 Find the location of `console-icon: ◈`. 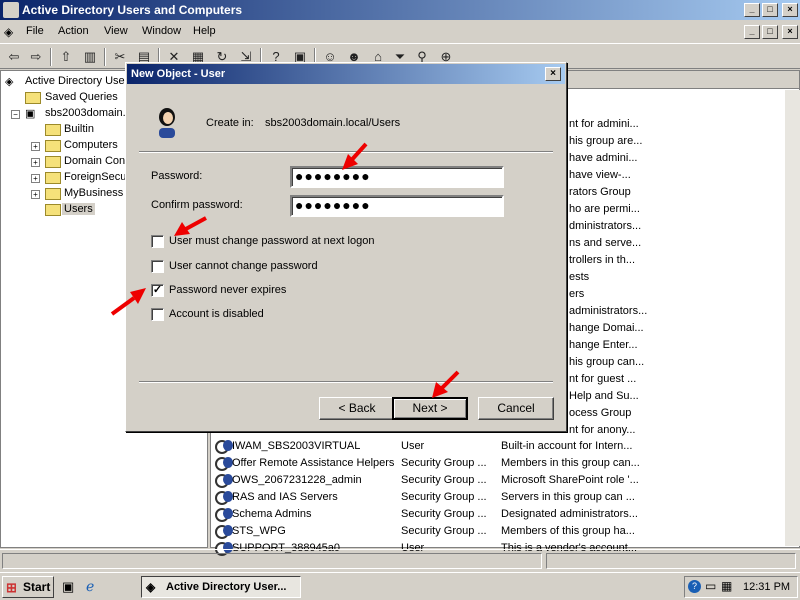

console-icon: ◈ is located at coordinates (12, 32).